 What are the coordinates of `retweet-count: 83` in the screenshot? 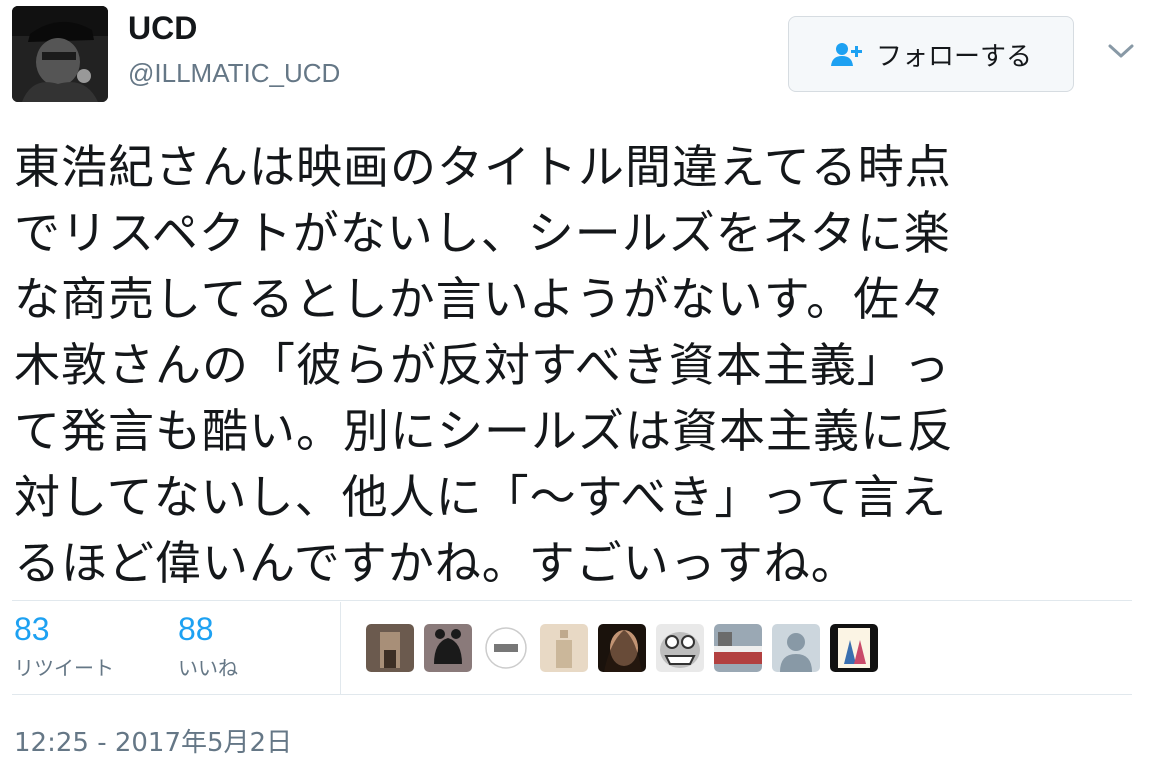 It's located at (32, 629).